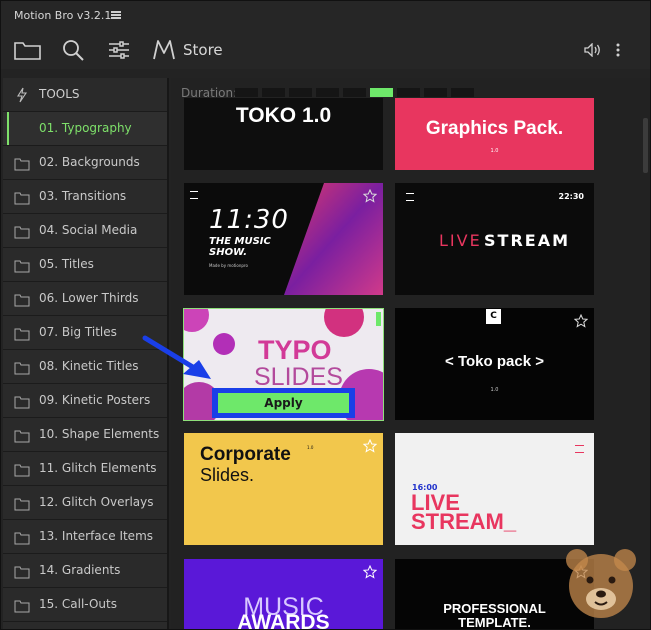 The width and height of the screenshot is (651, 630). What do you see at coordinates (85, 537) in the screenshot?
I see `sidebar-item-interface-items: 13. Interface Items` at bounding box center [85, 537].